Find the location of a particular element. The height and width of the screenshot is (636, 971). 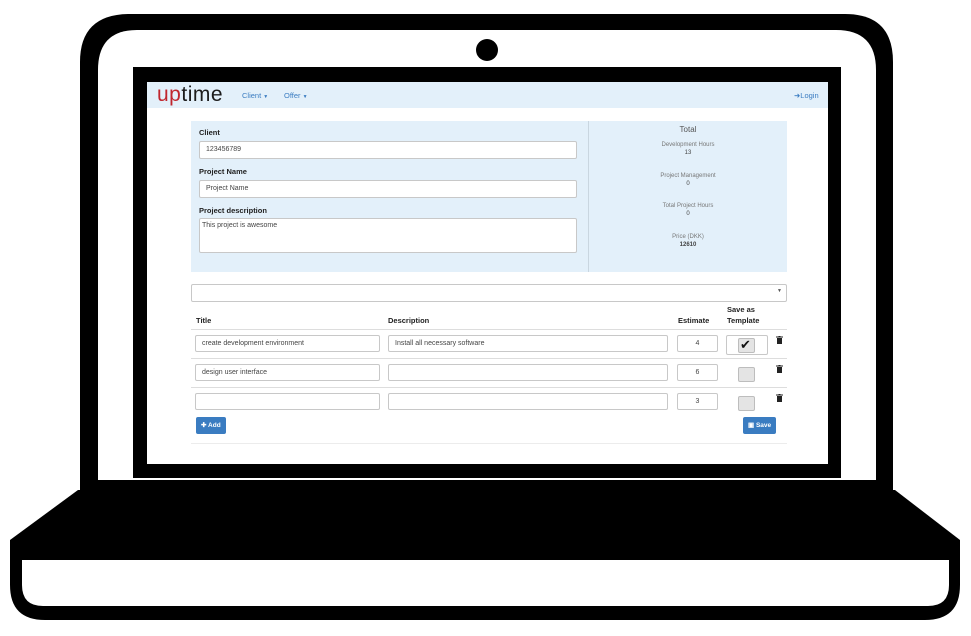

footer-divider is located at coordinates (489, 443).